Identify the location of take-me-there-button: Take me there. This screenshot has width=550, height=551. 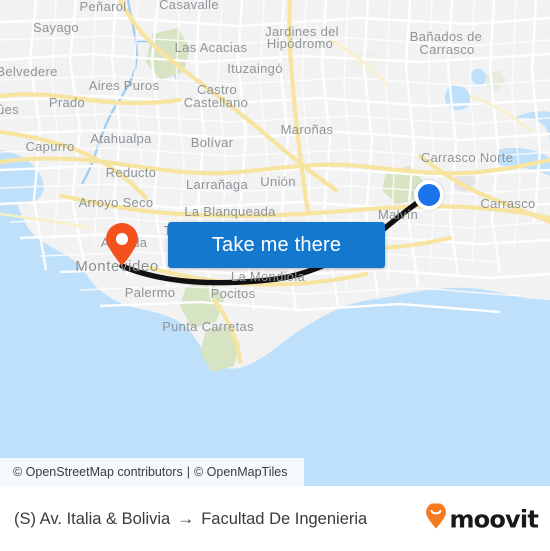
(276, 245).